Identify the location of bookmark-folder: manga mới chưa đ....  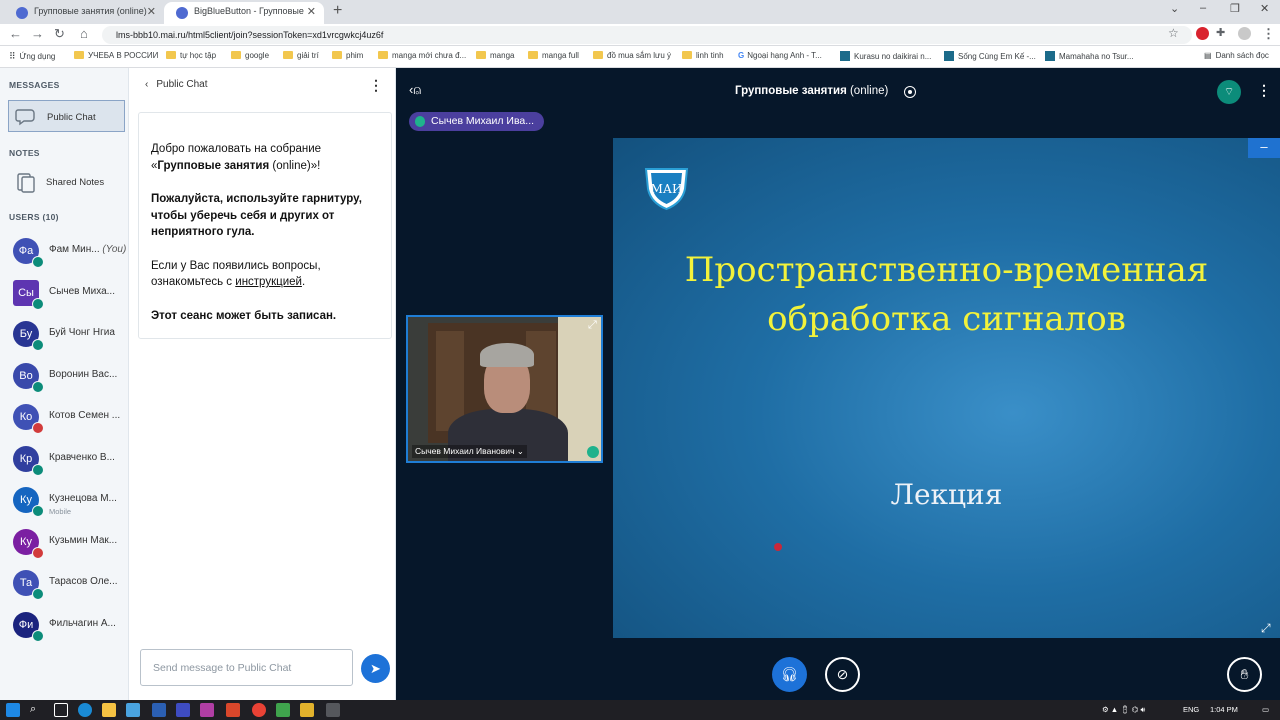
(422, 55).